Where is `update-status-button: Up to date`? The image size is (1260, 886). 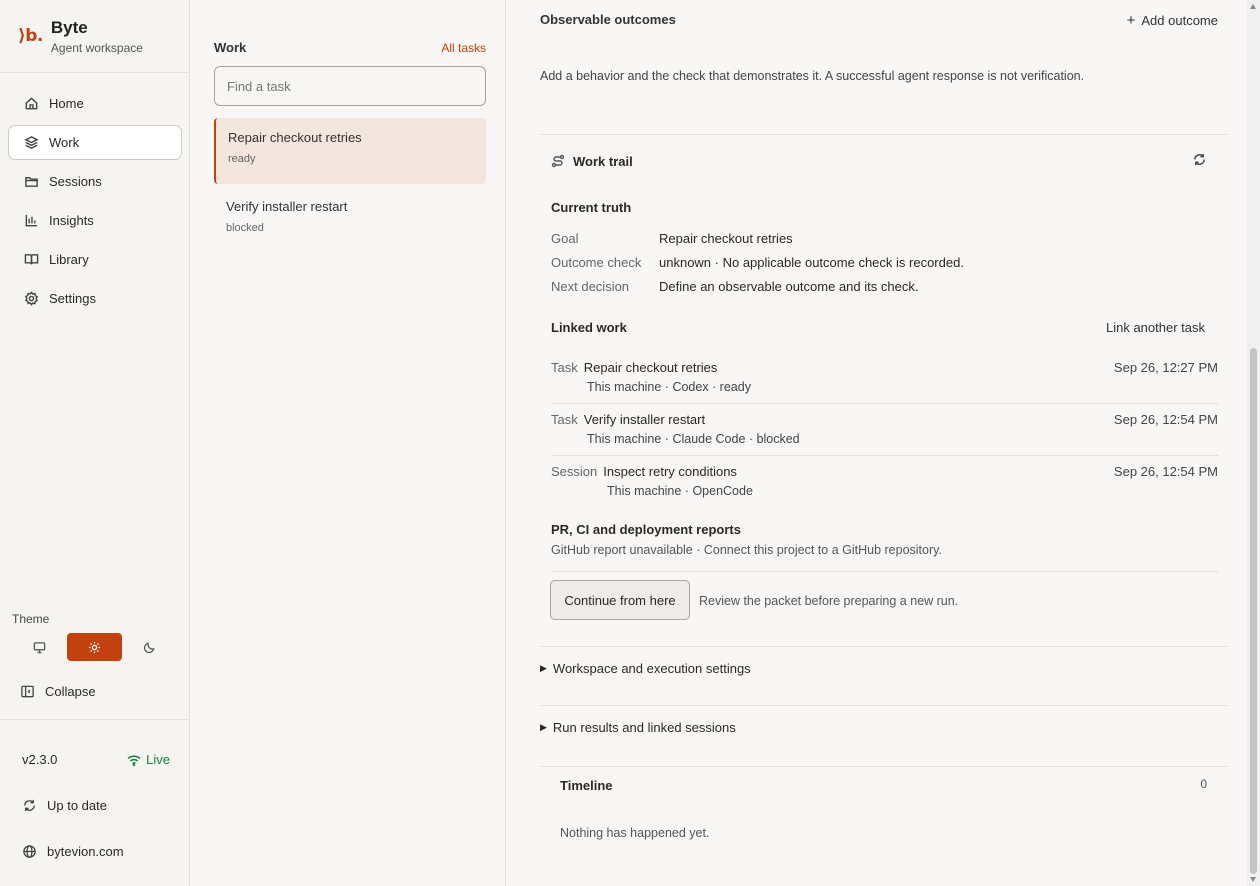 update-status-button: Up to date is located at coordinates (64, 805).